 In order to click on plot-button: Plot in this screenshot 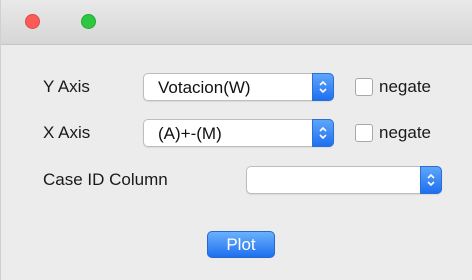, I will do `click(241, 244)`.